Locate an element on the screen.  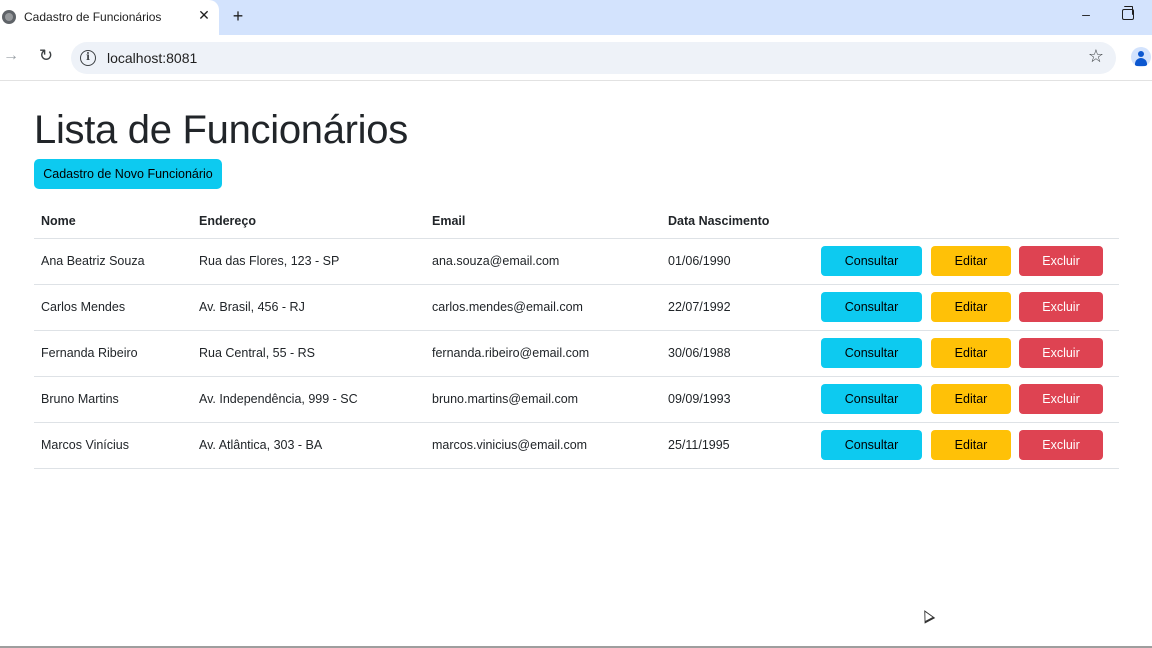
cell-data-nascimento: 09/09/1993 is located at coordinates (741, 399).